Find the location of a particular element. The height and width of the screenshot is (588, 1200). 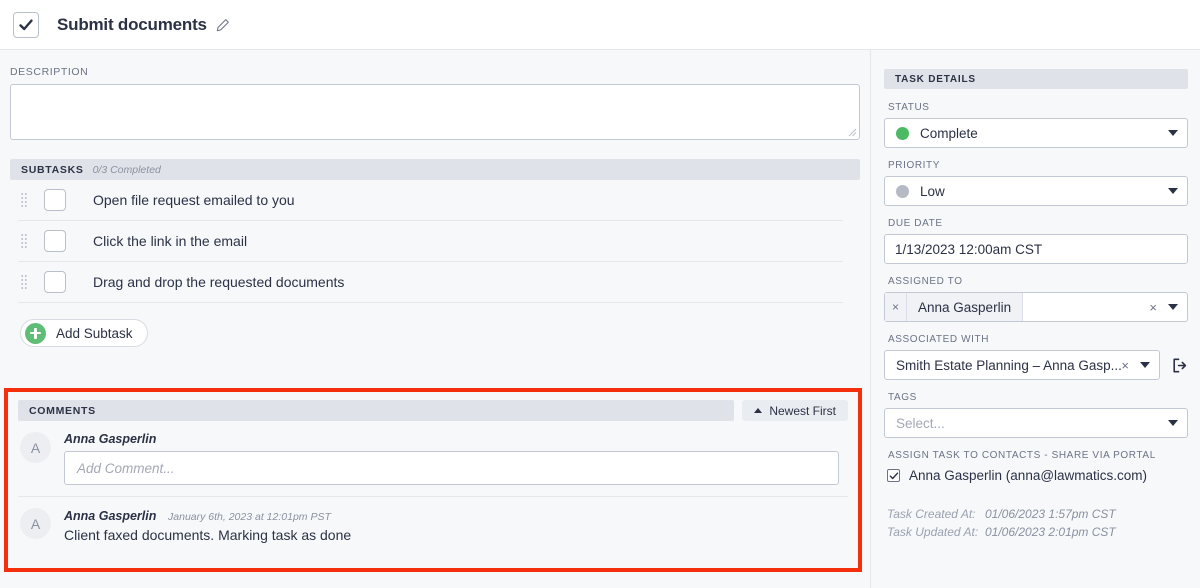

remove-assignee-icon: × is located at coordinates (896, 307).